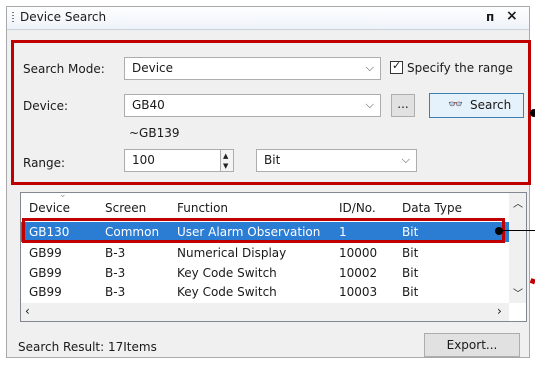 Image resolution: width=535 pixels, height=365 pixels. Describe the element at coordinates (518, 292) in the screenshot. I see `scroll-down-icon: ﹀` at that location.